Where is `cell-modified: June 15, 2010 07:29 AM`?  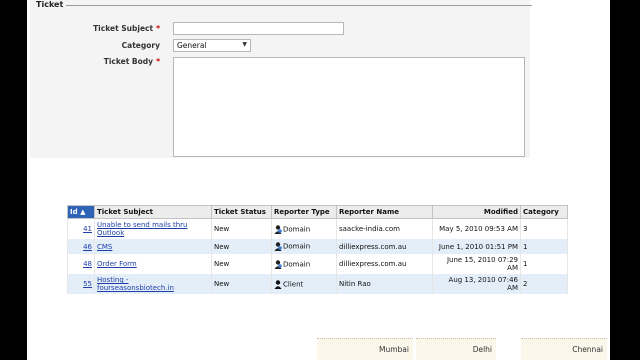 cell-modified: June 15, 2010 07:29 AM is located at coordinates (476, 264).